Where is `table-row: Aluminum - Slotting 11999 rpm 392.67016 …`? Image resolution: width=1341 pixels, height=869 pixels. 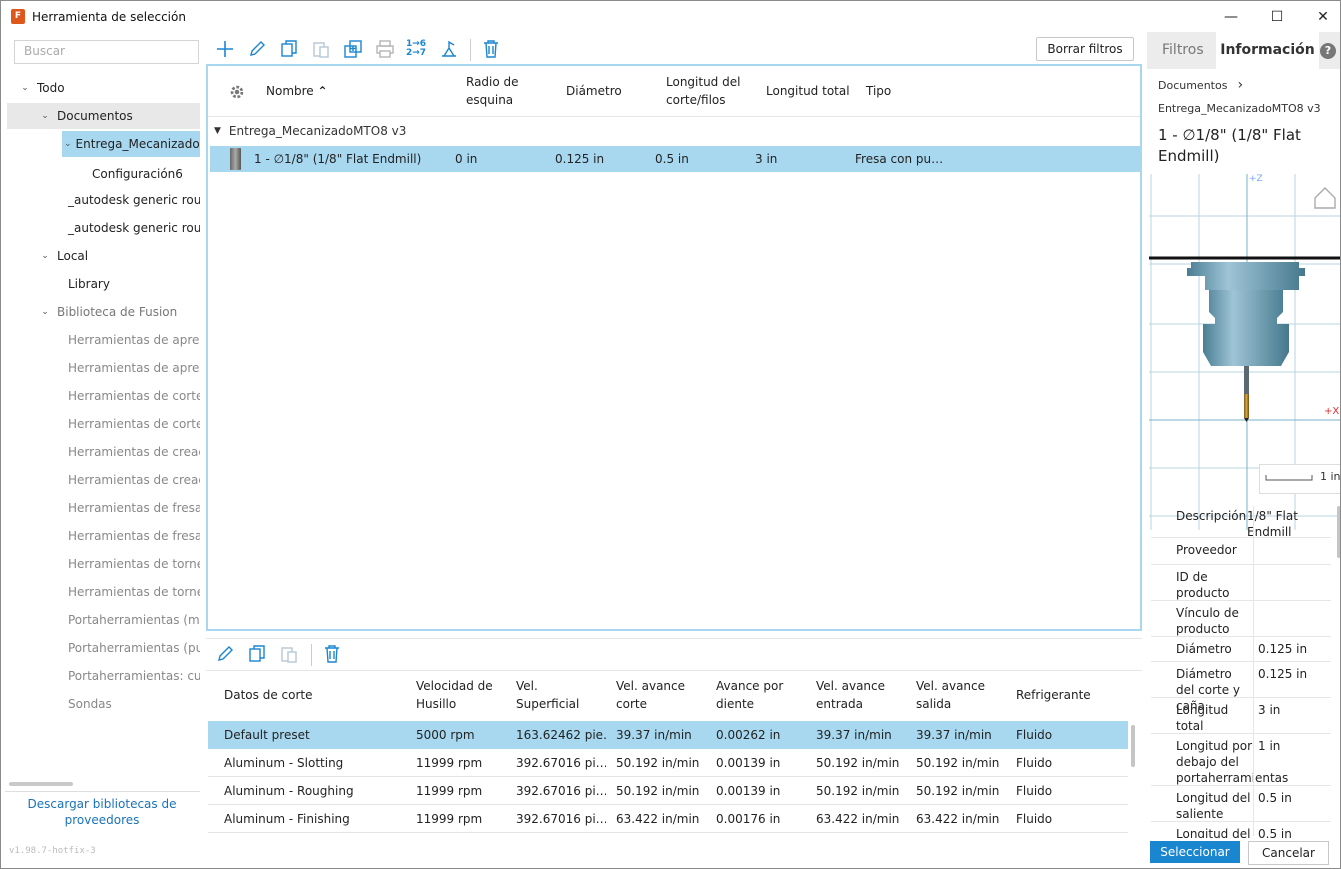 table-row: Aluminum - Slotting 11999 rpm 392.67016 … is located at coordinates (668, 763).